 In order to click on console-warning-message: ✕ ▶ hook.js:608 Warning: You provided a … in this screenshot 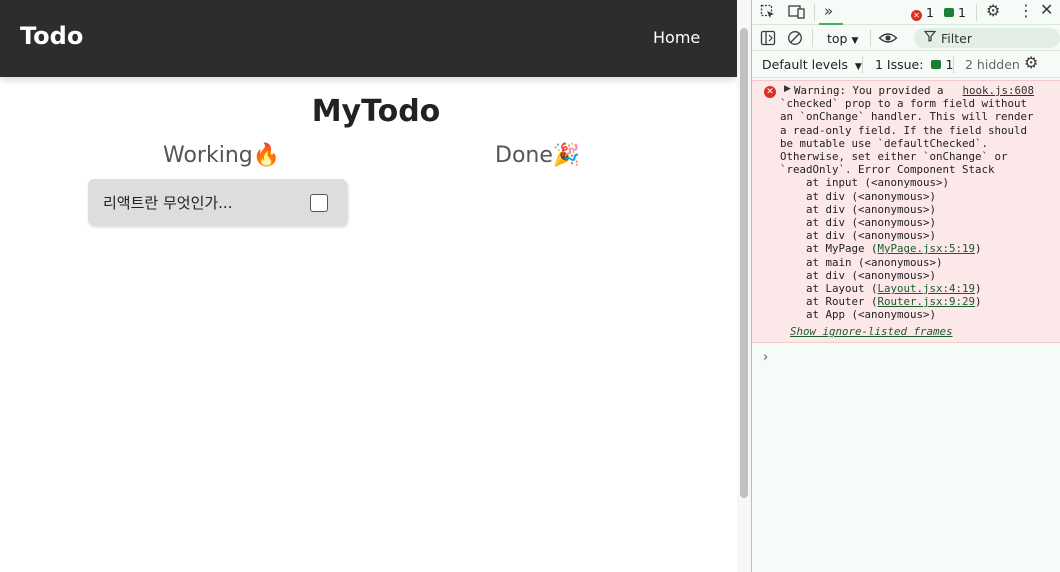, I will do `click(906, 211)`.